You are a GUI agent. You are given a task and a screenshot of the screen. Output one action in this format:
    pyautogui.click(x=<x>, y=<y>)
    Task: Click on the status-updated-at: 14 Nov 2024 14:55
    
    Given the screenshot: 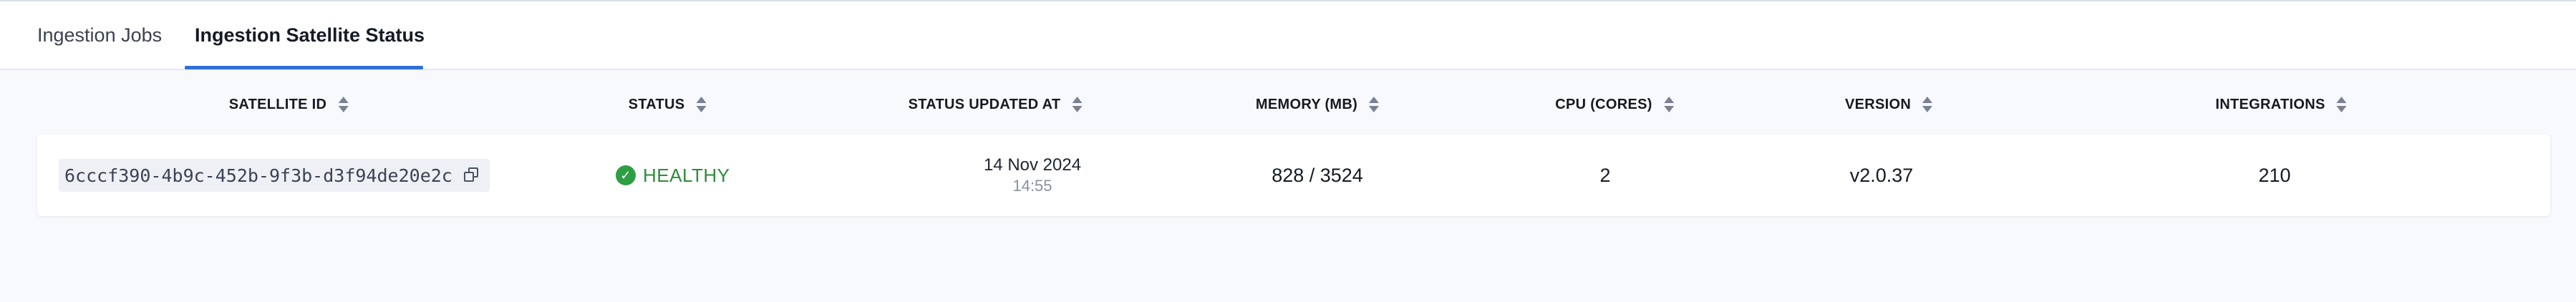 What is the action you would take?
    pyautogui.click(x=1033, y=175)
    